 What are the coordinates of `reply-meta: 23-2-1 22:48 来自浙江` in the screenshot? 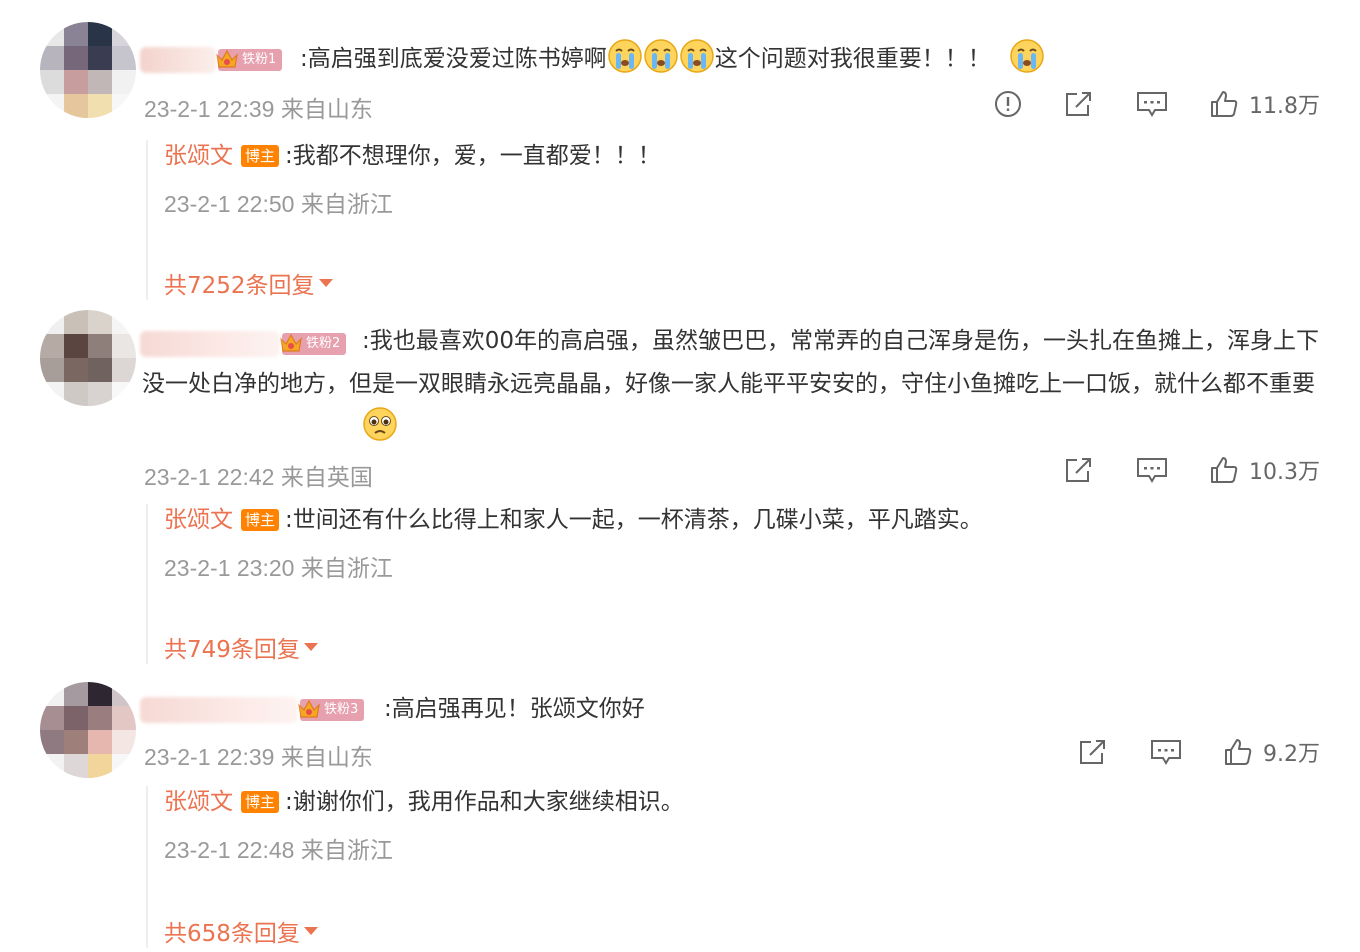 It's located at (705, 848).